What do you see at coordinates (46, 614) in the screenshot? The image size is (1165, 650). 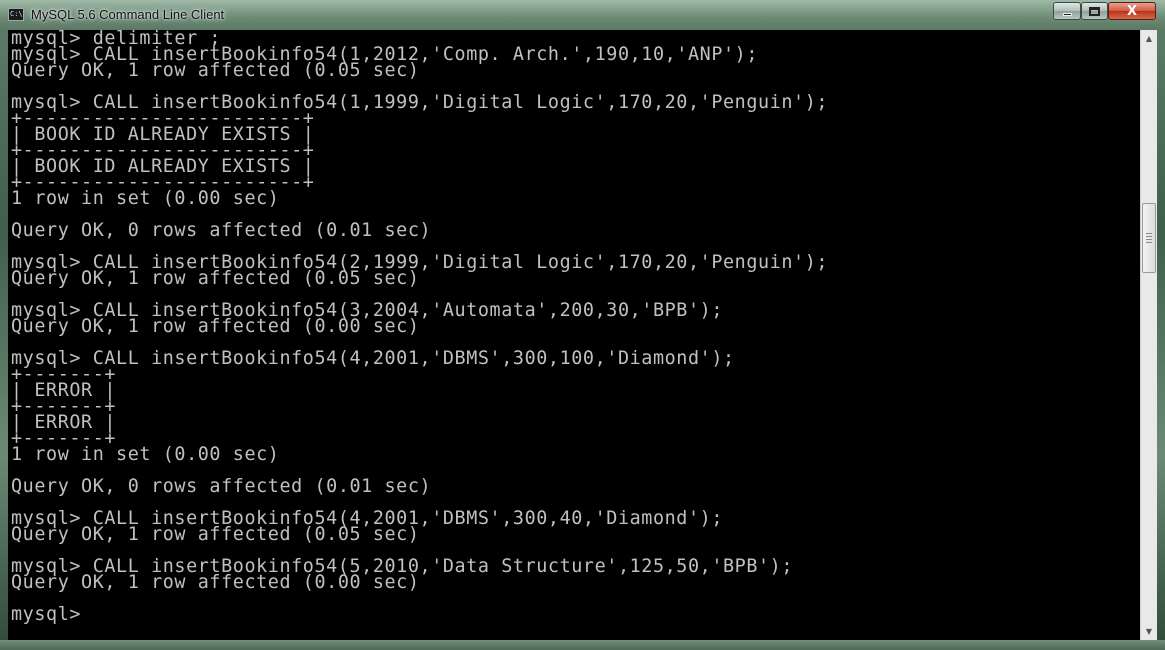 I see `console-command-line: mysql>` at bounding box center [46, 614].